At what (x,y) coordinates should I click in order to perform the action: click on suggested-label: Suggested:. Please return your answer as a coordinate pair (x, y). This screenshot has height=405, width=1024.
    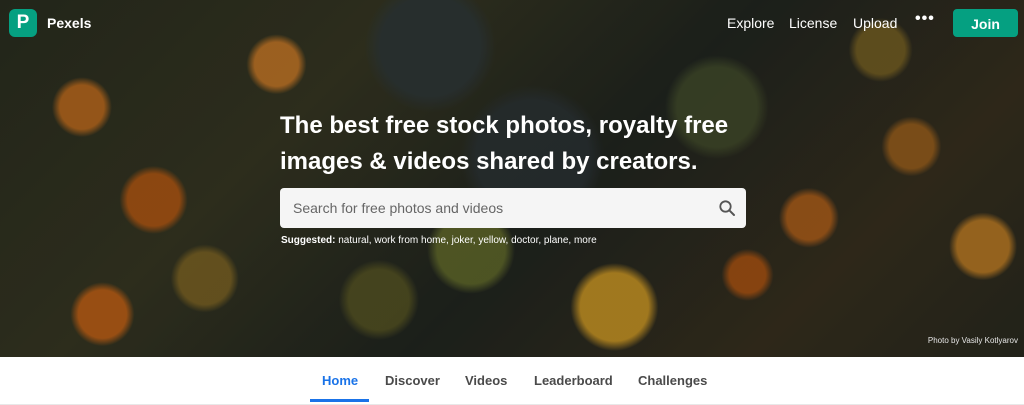
    Looking at the image, I should click on (308, 240).